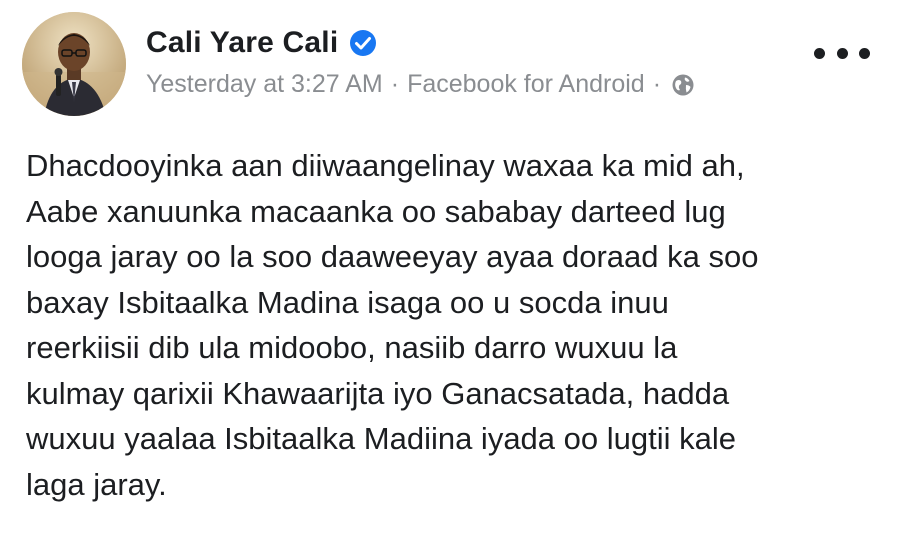 Image resolution: width=900 pixels, height=540 pixels. Describe the element at coordinates (526, 84) in the screenshot. I see `post-source: Facebook for Android` at that location.